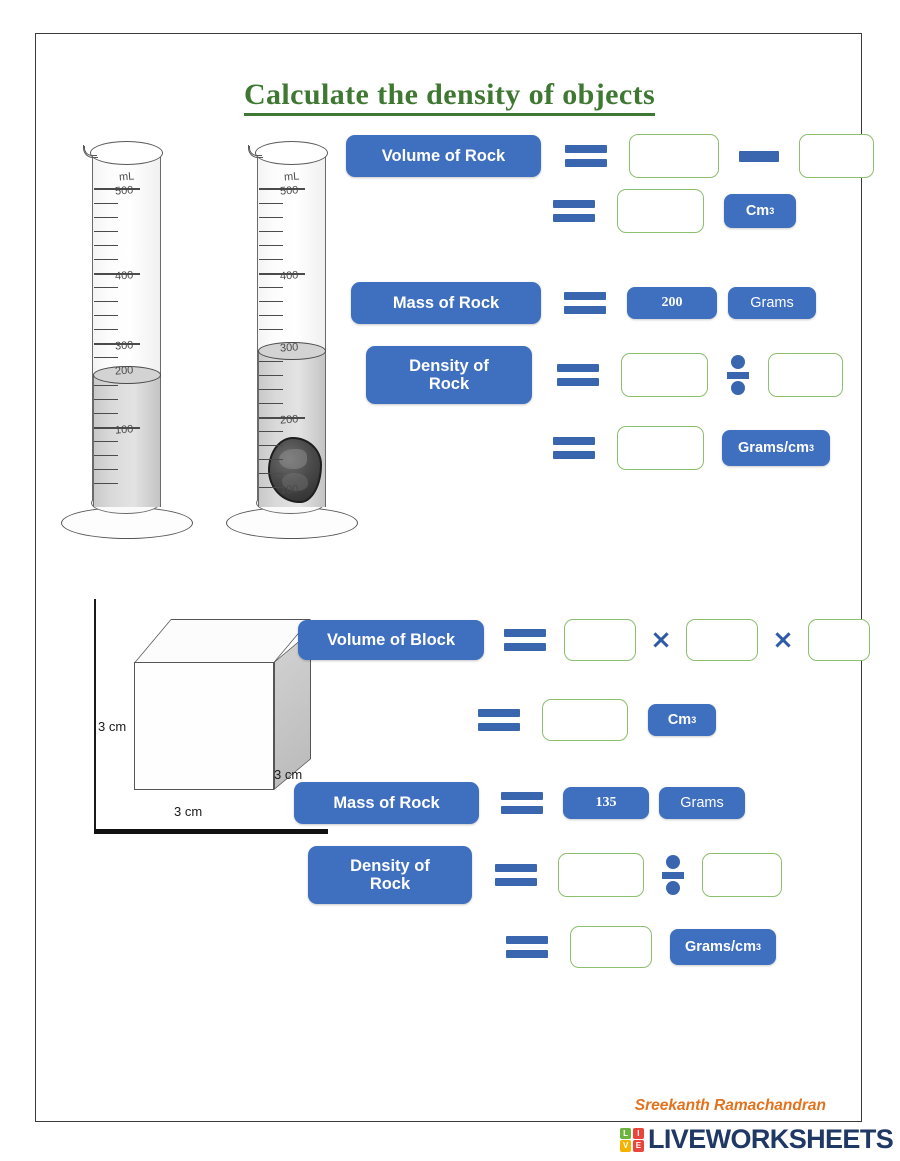  I want to click on density-of-rock-row: Density of Rock, so click(604, 375).